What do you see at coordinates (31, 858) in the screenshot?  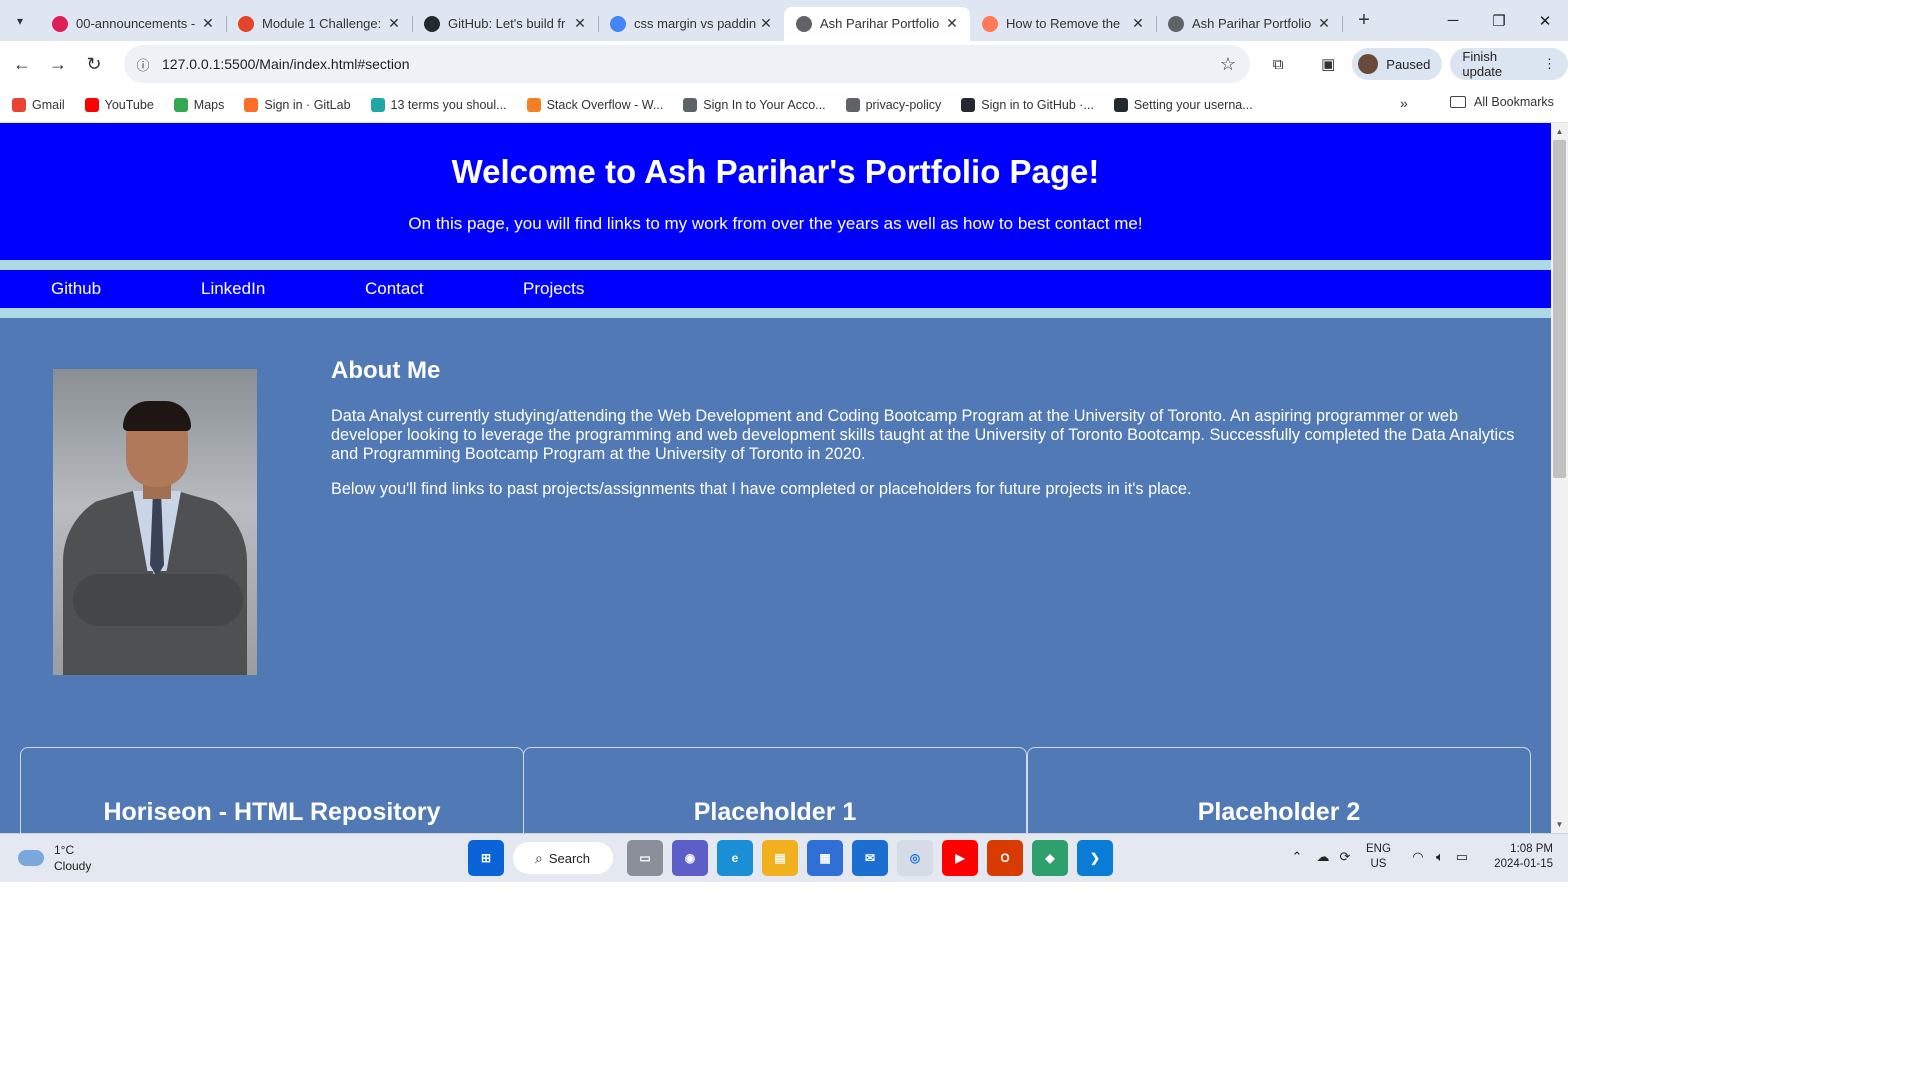 I see `cloud-icon` at bounding box center [31, 858].